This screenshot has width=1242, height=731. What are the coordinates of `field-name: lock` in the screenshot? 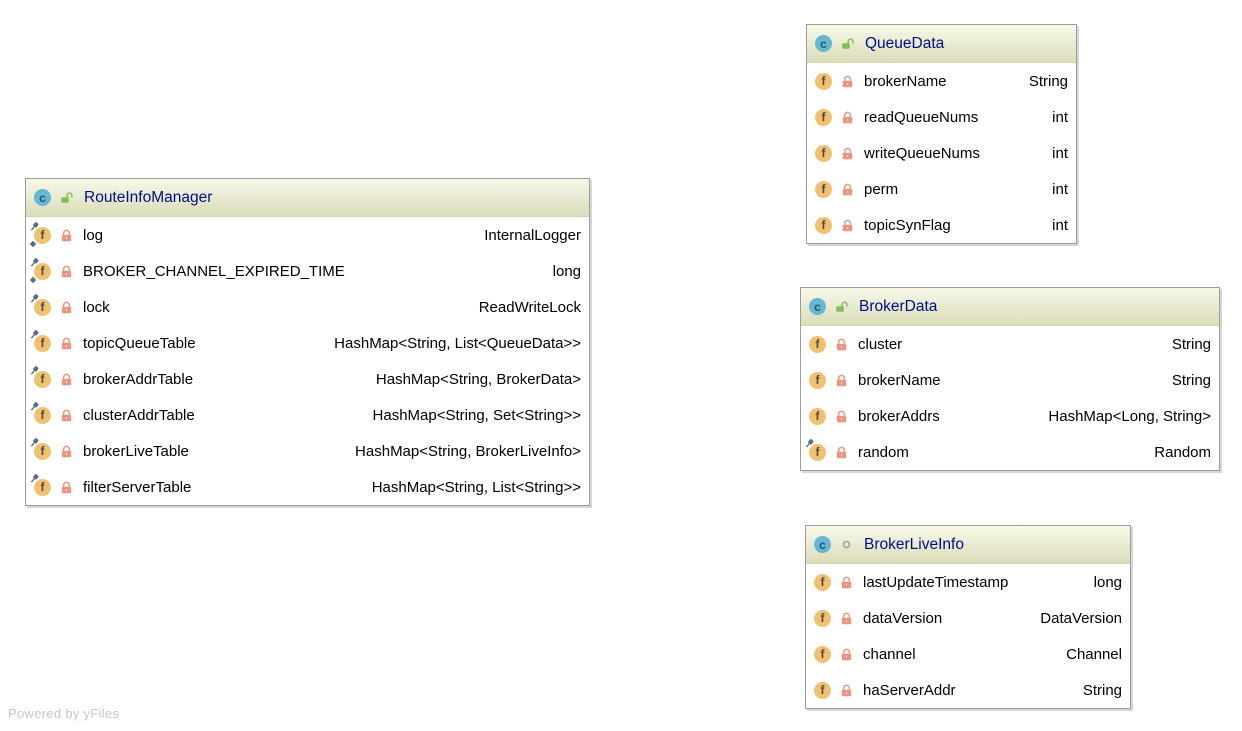 It's located at (96, 307).